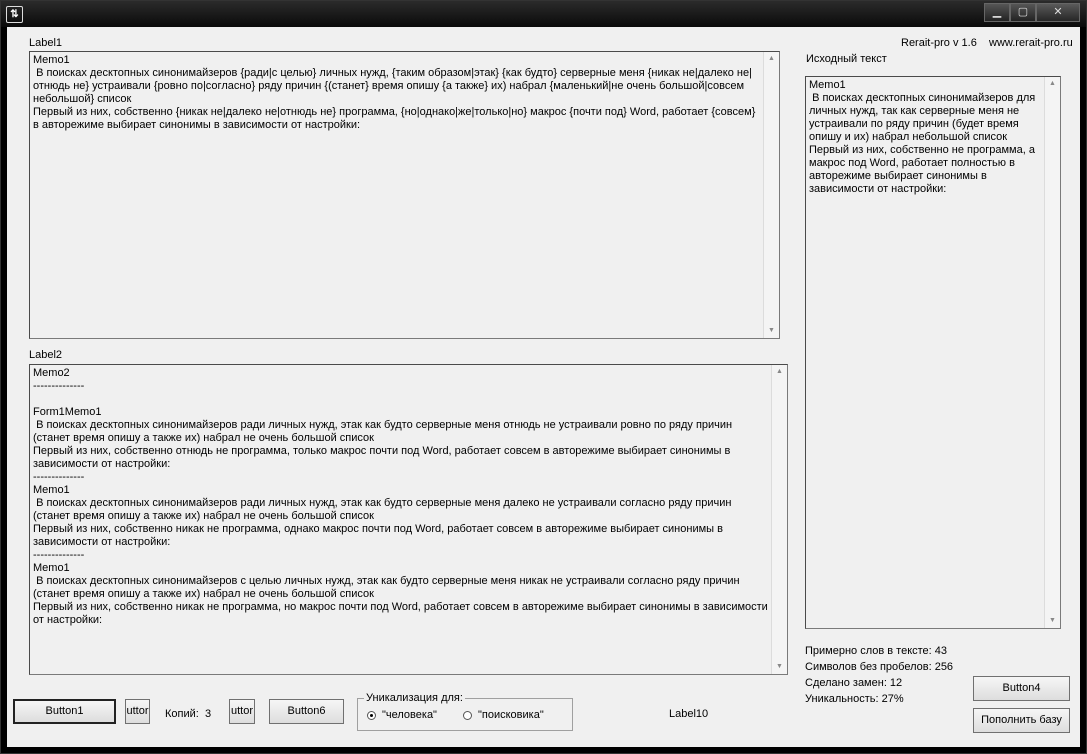 Image resolution: width=1087 pixels, height=754 pixels. Describe the element at coordinates (306, 711) in the screenshot. I see `button6: Button6` at that location.